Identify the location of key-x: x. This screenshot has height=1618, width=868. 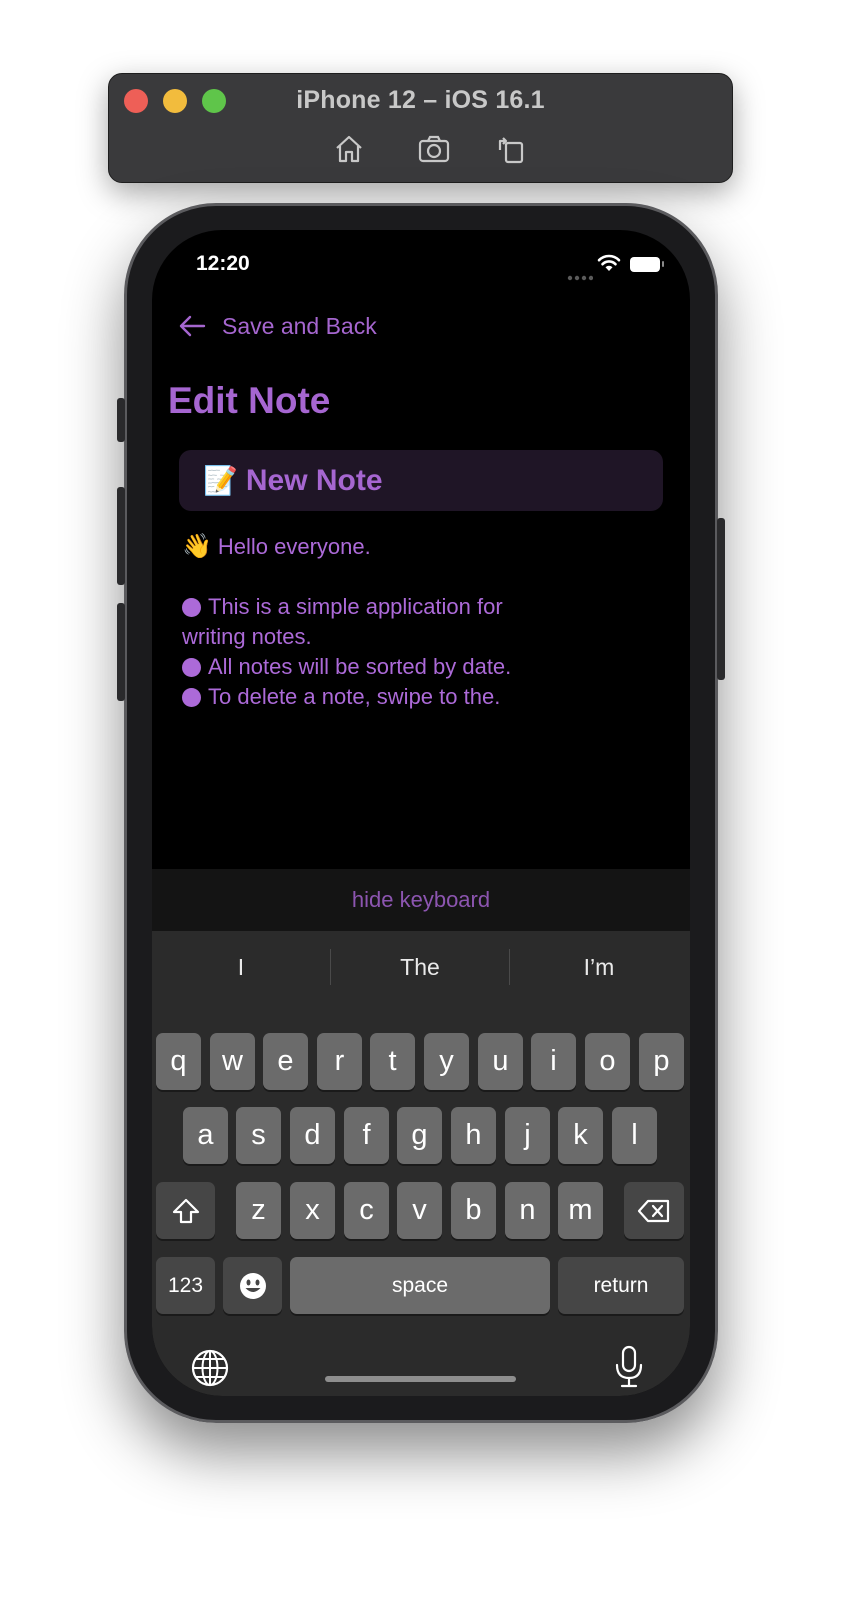
(312, 1210).